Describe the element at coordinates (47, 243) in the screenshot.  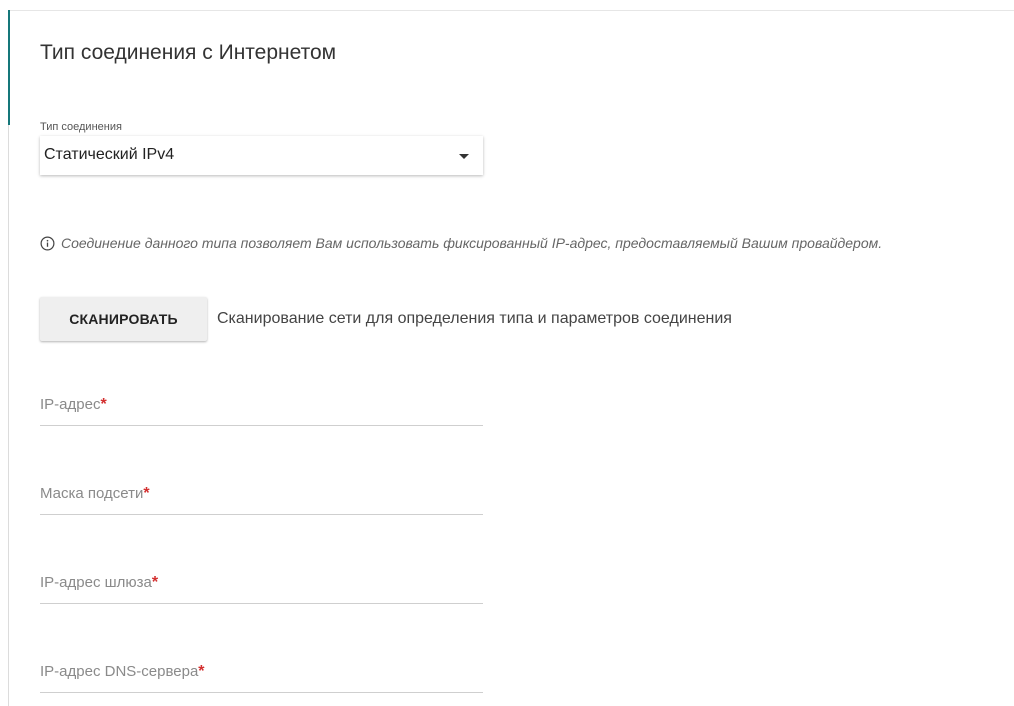
I see `info-icon` at that location.